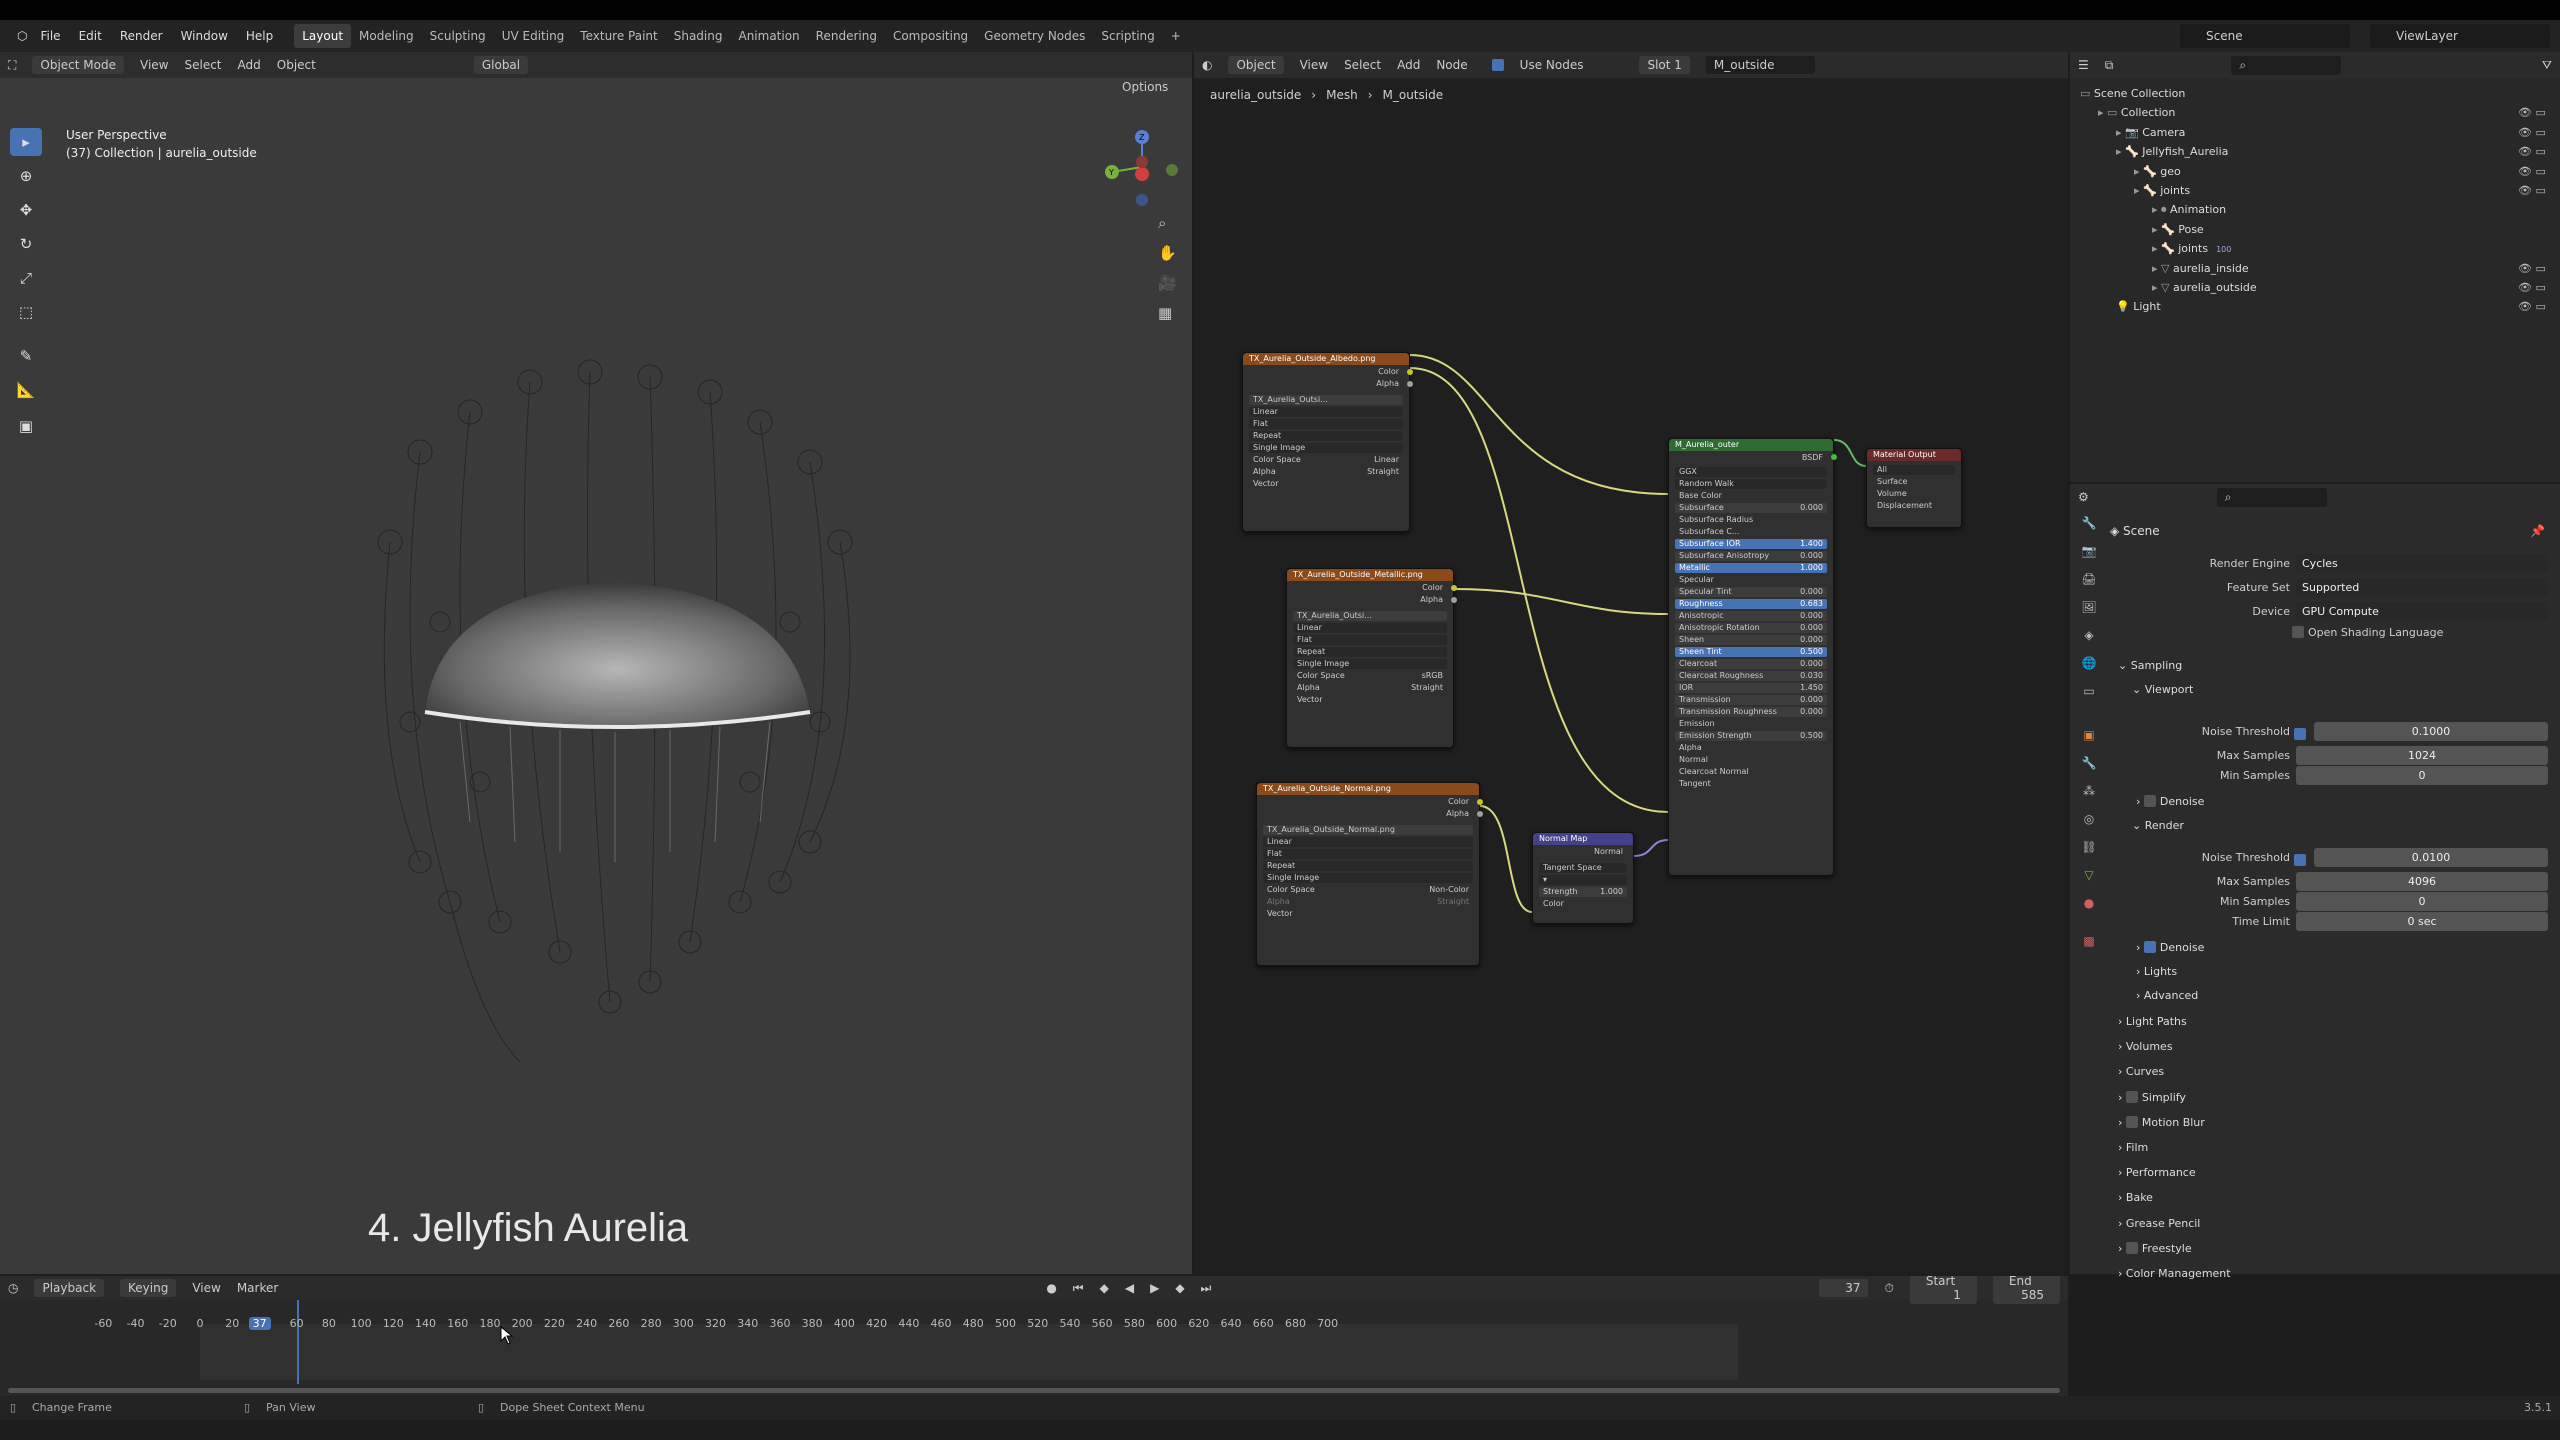 Image resolution: width=2560 pixels, height=1440 pixels. What do you see at coordinates (386, 36) in the screenshot?
I see `tab-modeling: Modeling` at bounding box center [386, 36].